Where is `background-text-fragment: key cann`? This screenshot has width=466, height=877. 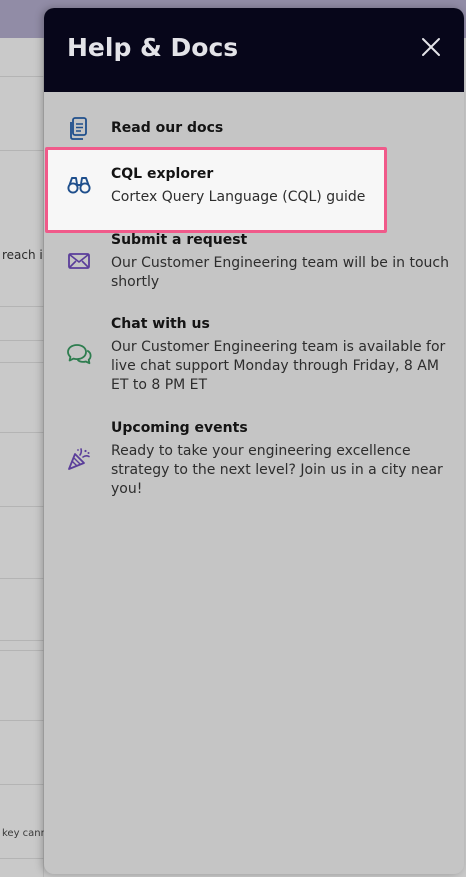 background-text-fragment: key cann is located at coordinates (24, 833).